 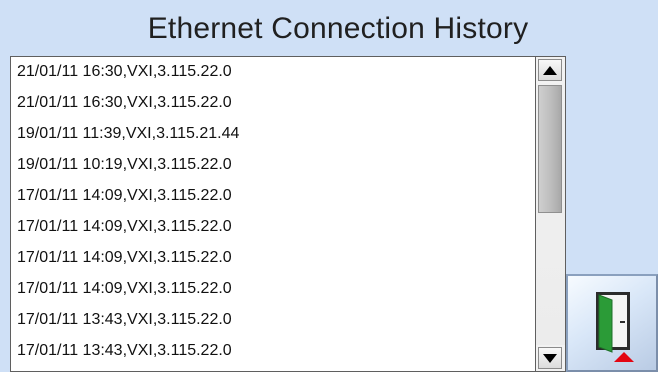 What do you see at coordinates (338, 28) in the screenshot?
I see `page-title: Ethernet Connection History` at bounding box center [338, 28].